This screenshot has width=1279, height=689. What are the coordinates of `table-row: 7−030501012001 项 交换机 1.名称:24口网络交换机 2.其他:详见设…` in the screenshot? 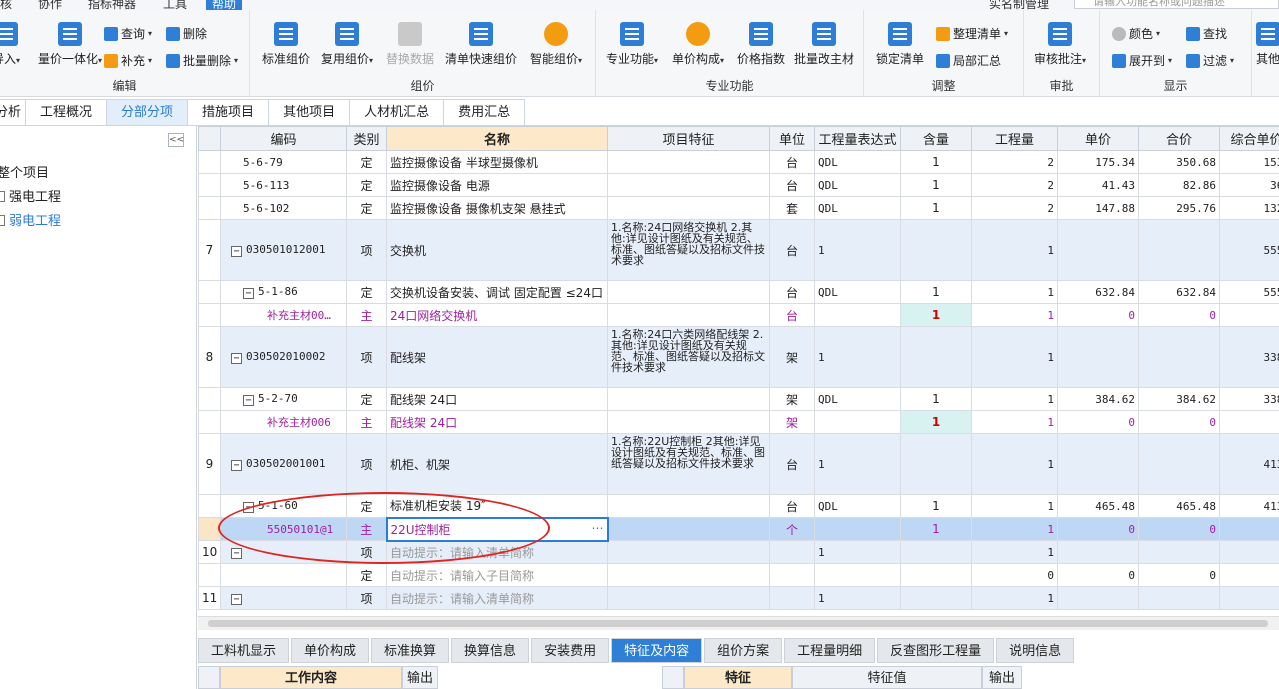 It's located at (738, 250).